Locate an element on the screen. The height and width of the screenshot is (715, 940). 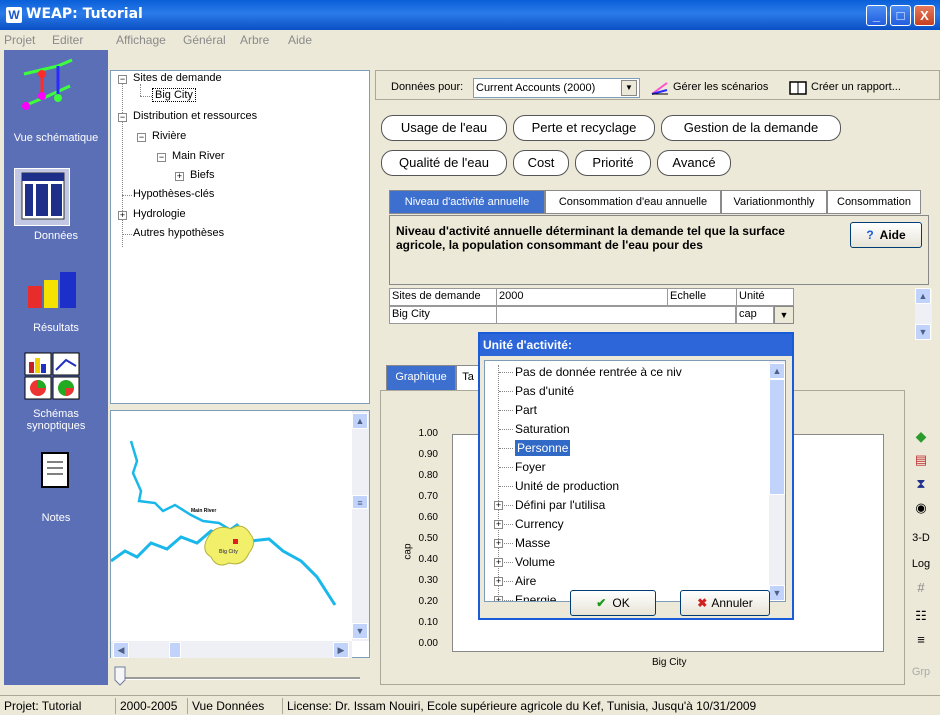
unit-item-selected: Personne is located at coordinates (543, 448).